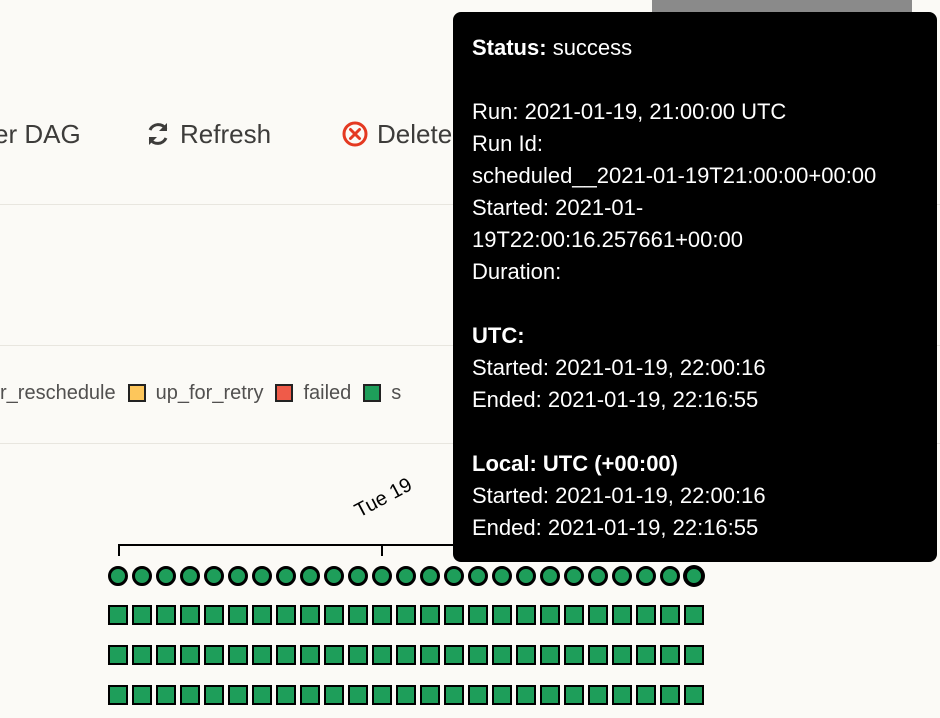 This screenshot has height=718, width=940. What do you see at coordinates (40, 134) in the screenshot?
I see `trigger-dag-button: er DAG` at bounding box center [40, 134].